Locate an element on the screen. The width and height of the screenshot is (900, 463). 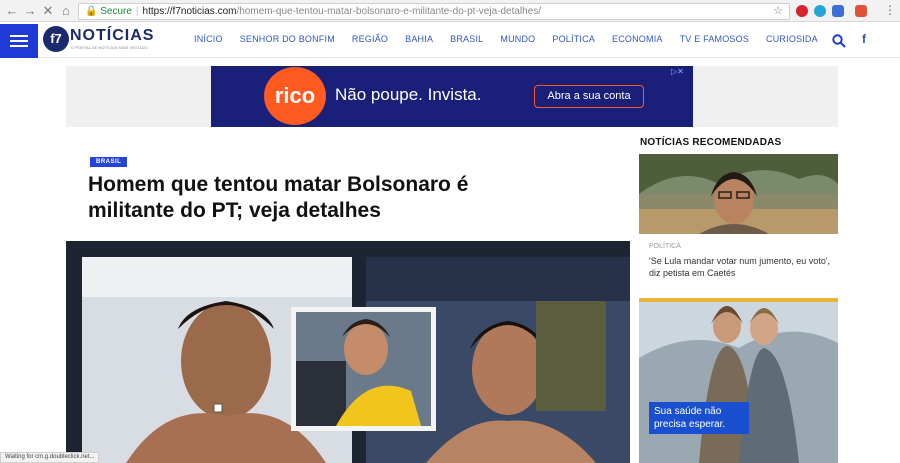
menu-item-senhor-do-bonfim: SENHOR DO BONFIM is located at coordinates (287, 39).